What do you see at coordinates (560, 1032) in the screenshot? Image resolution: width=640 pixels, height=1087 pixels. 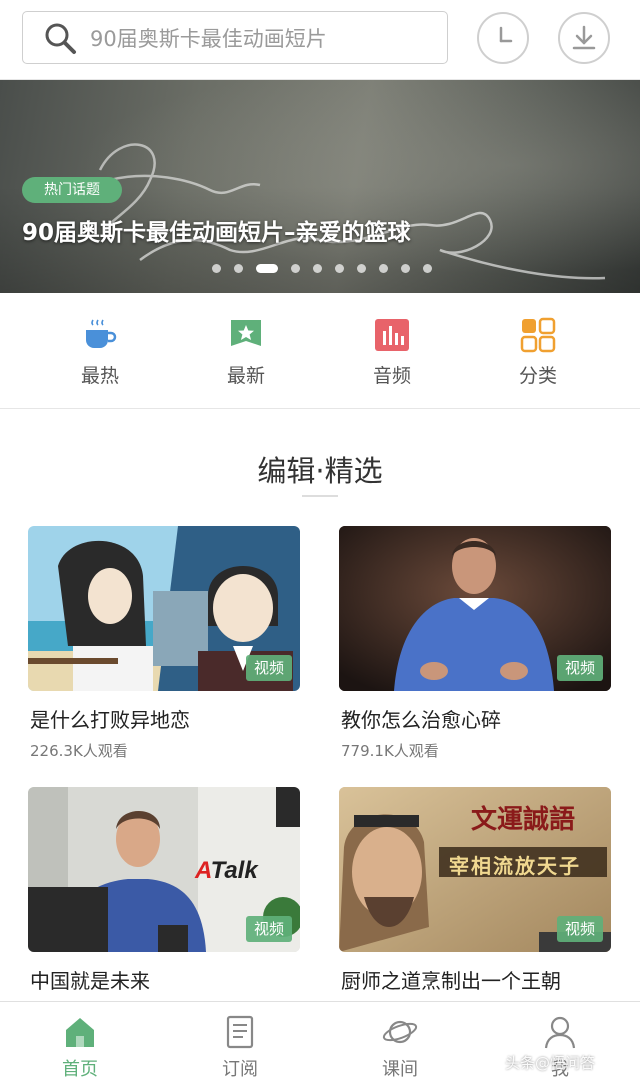 I see `user-icon` at bounding box center [560, 1032].